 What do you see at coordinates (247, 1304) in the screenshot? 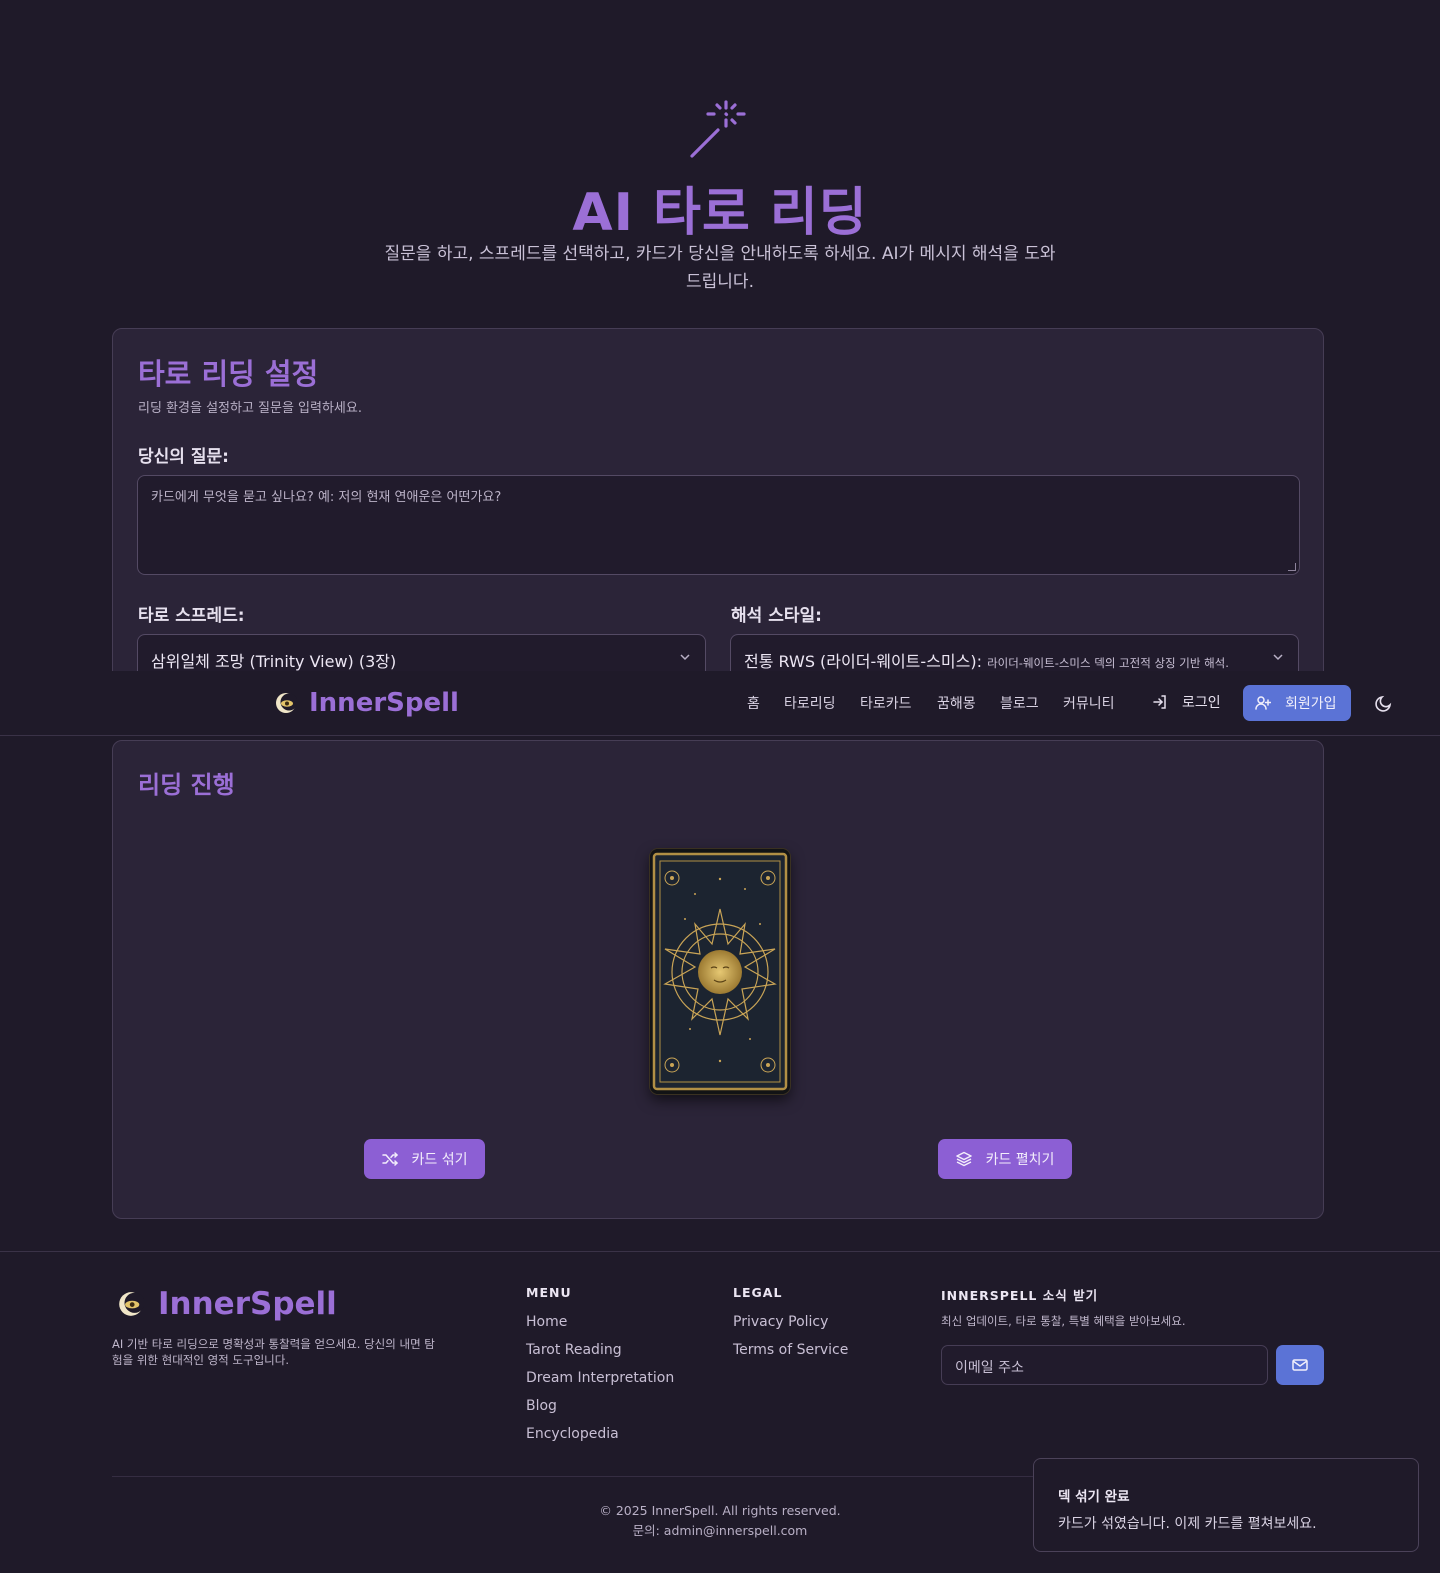
I see `footer-logo-text: InnerSpell` at bounding box center [247, 1304].